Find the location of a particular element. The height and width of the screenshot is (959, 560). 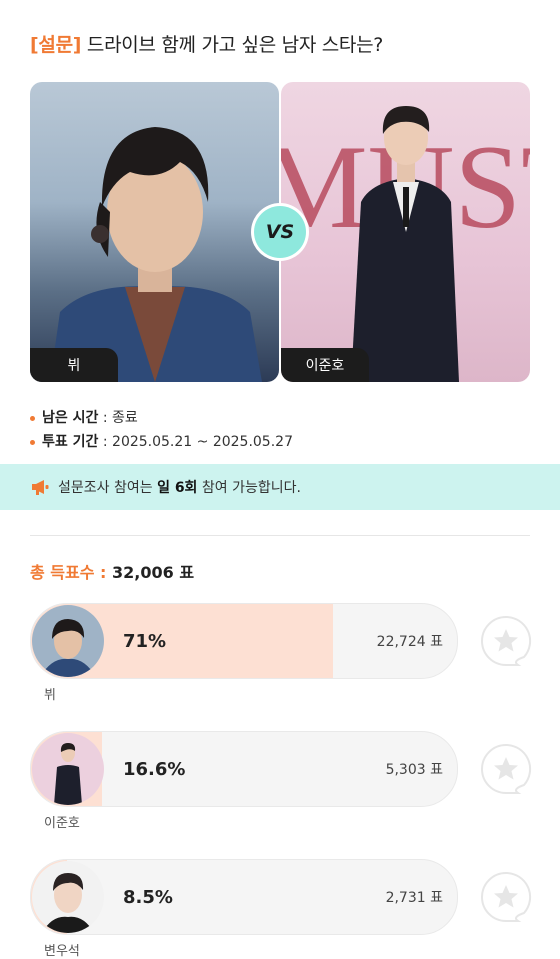

banner-emphasis: 일 6회 is located at coordinates (177, 488).